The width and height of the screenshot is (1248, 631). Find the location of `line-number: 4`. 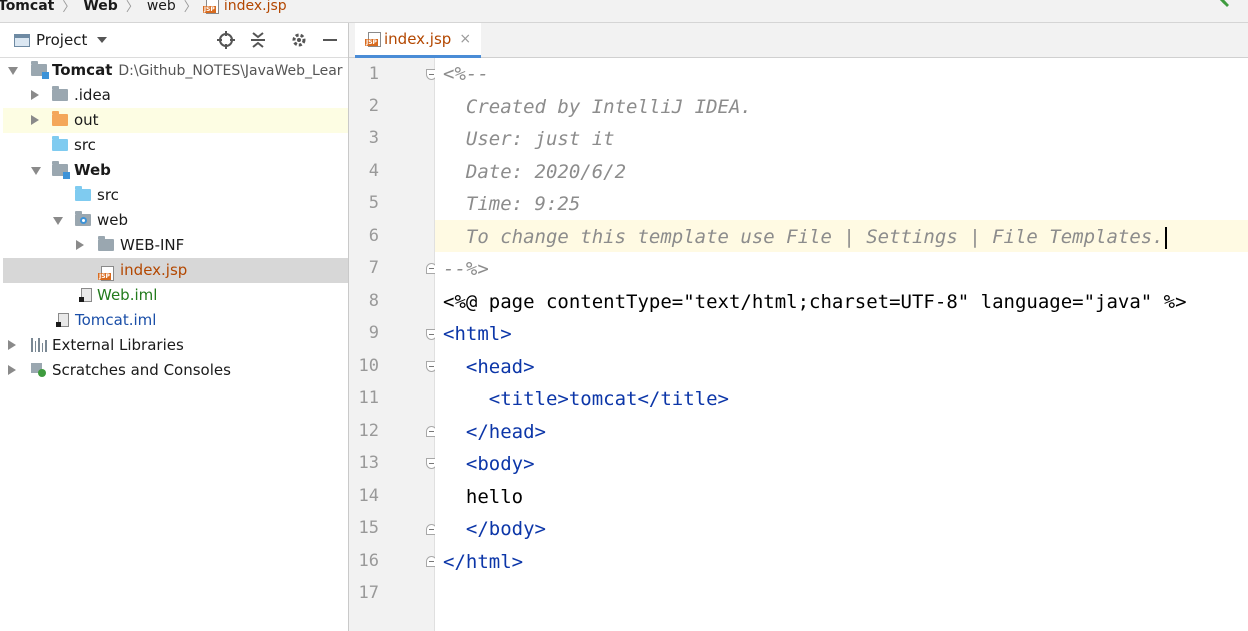

line-number: 4 is located at coordinates (373, 171).